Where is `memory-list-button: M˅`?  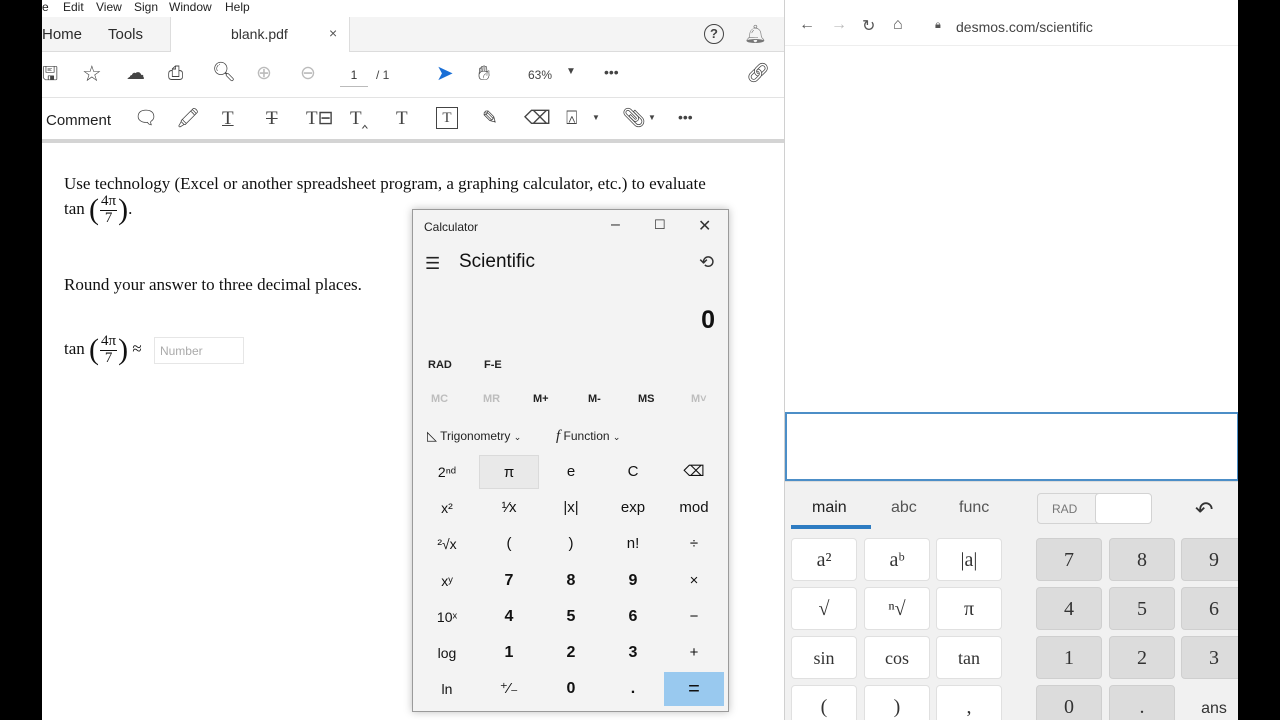
memory-list-button: M˅ is located at coordinates (699, 399).